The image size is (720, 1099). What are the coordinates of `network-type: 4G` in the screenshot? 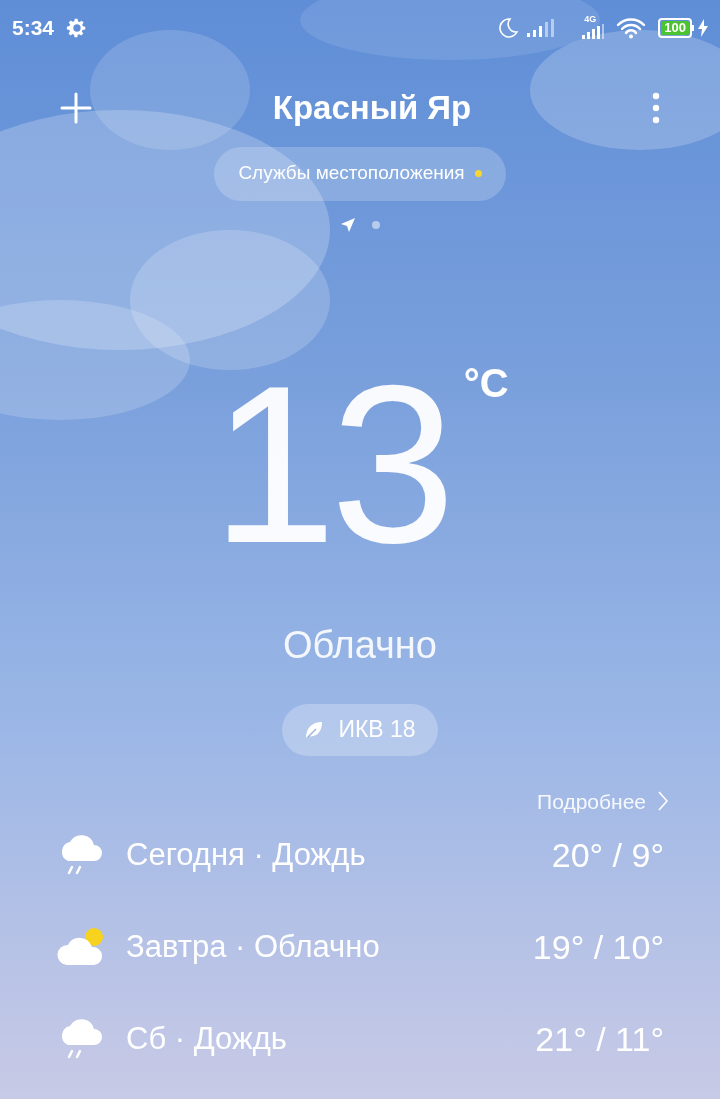 It's located at (590, 19).